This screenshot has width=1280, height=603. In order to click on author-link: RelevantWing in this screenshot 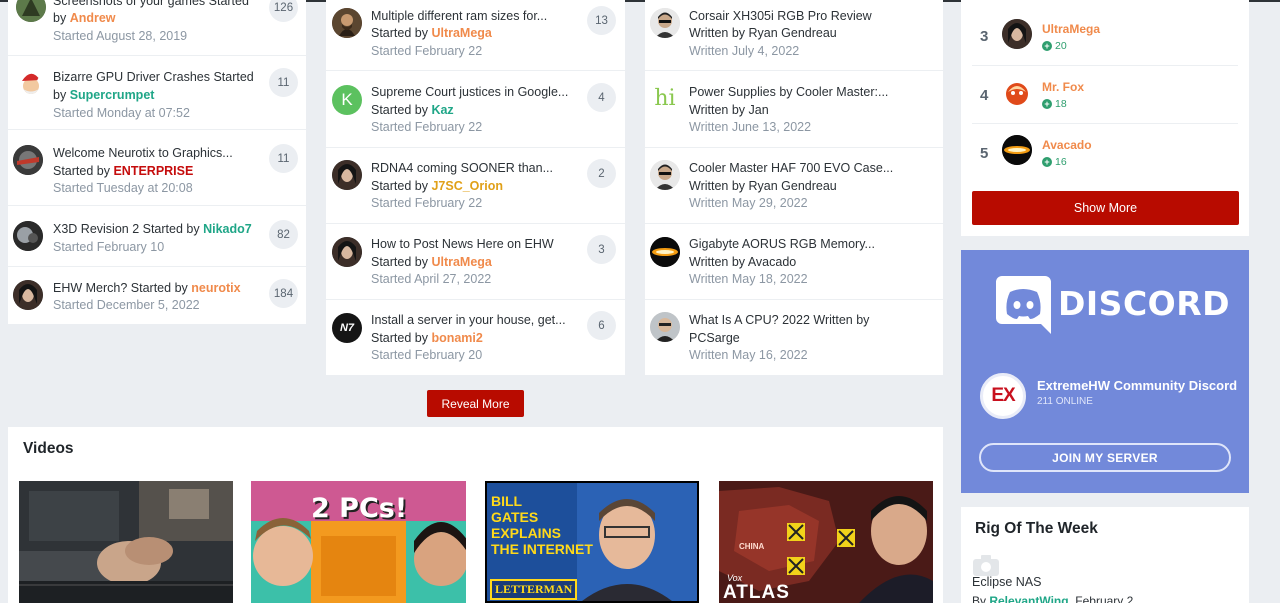, I will do `click(1028, 598)`.